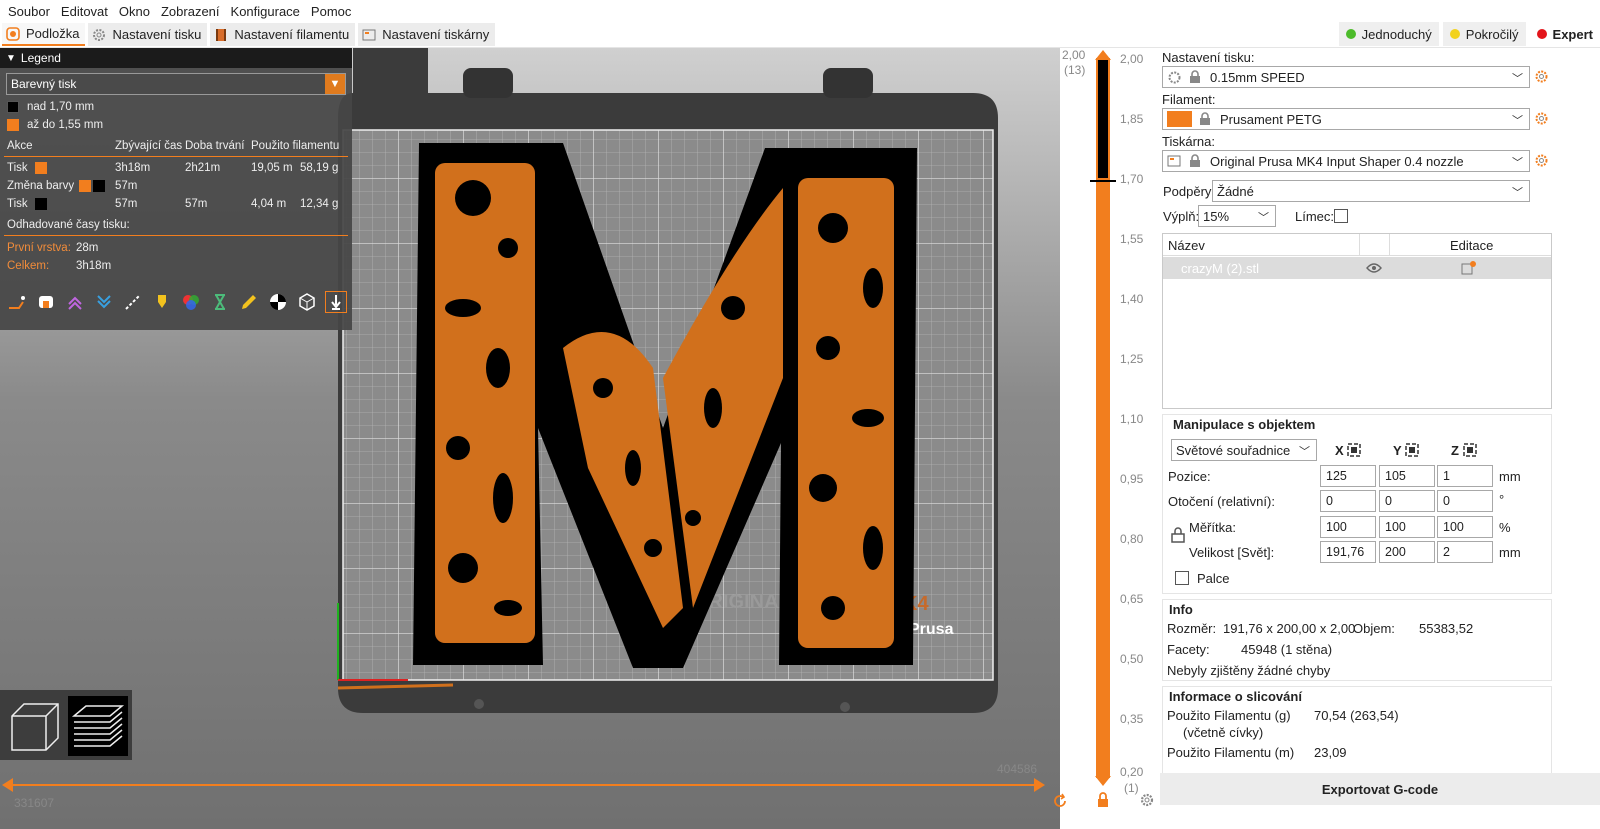  I want to click on 3d-view-button, so click(34, 726).